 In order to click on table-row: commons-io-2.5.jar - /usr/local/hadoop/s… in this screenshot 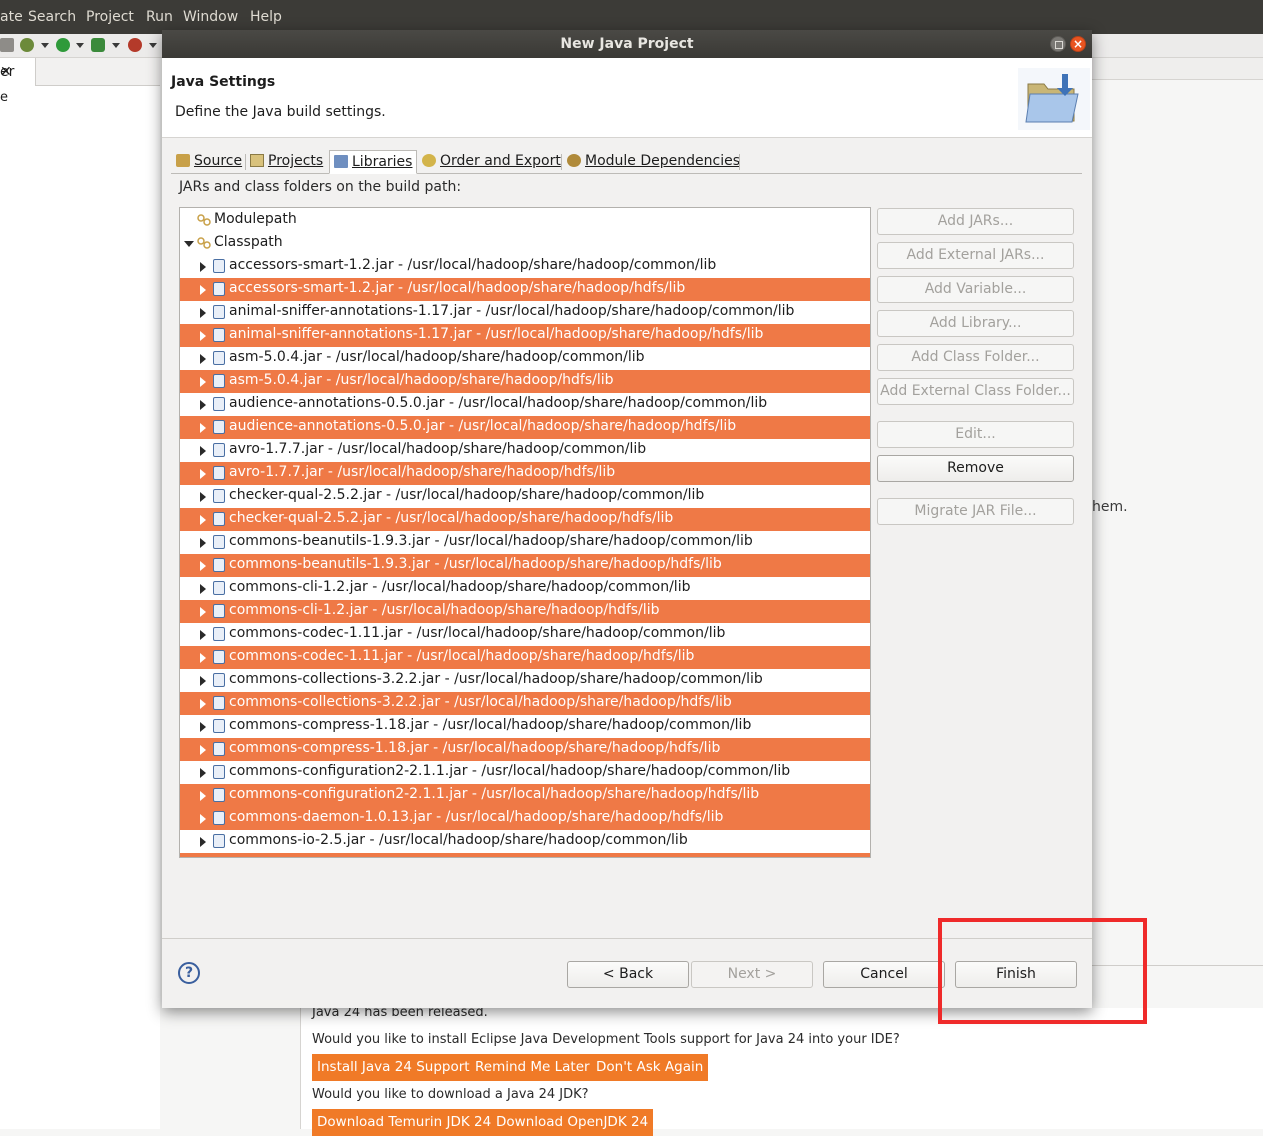, I will do `click(525, 841)`.